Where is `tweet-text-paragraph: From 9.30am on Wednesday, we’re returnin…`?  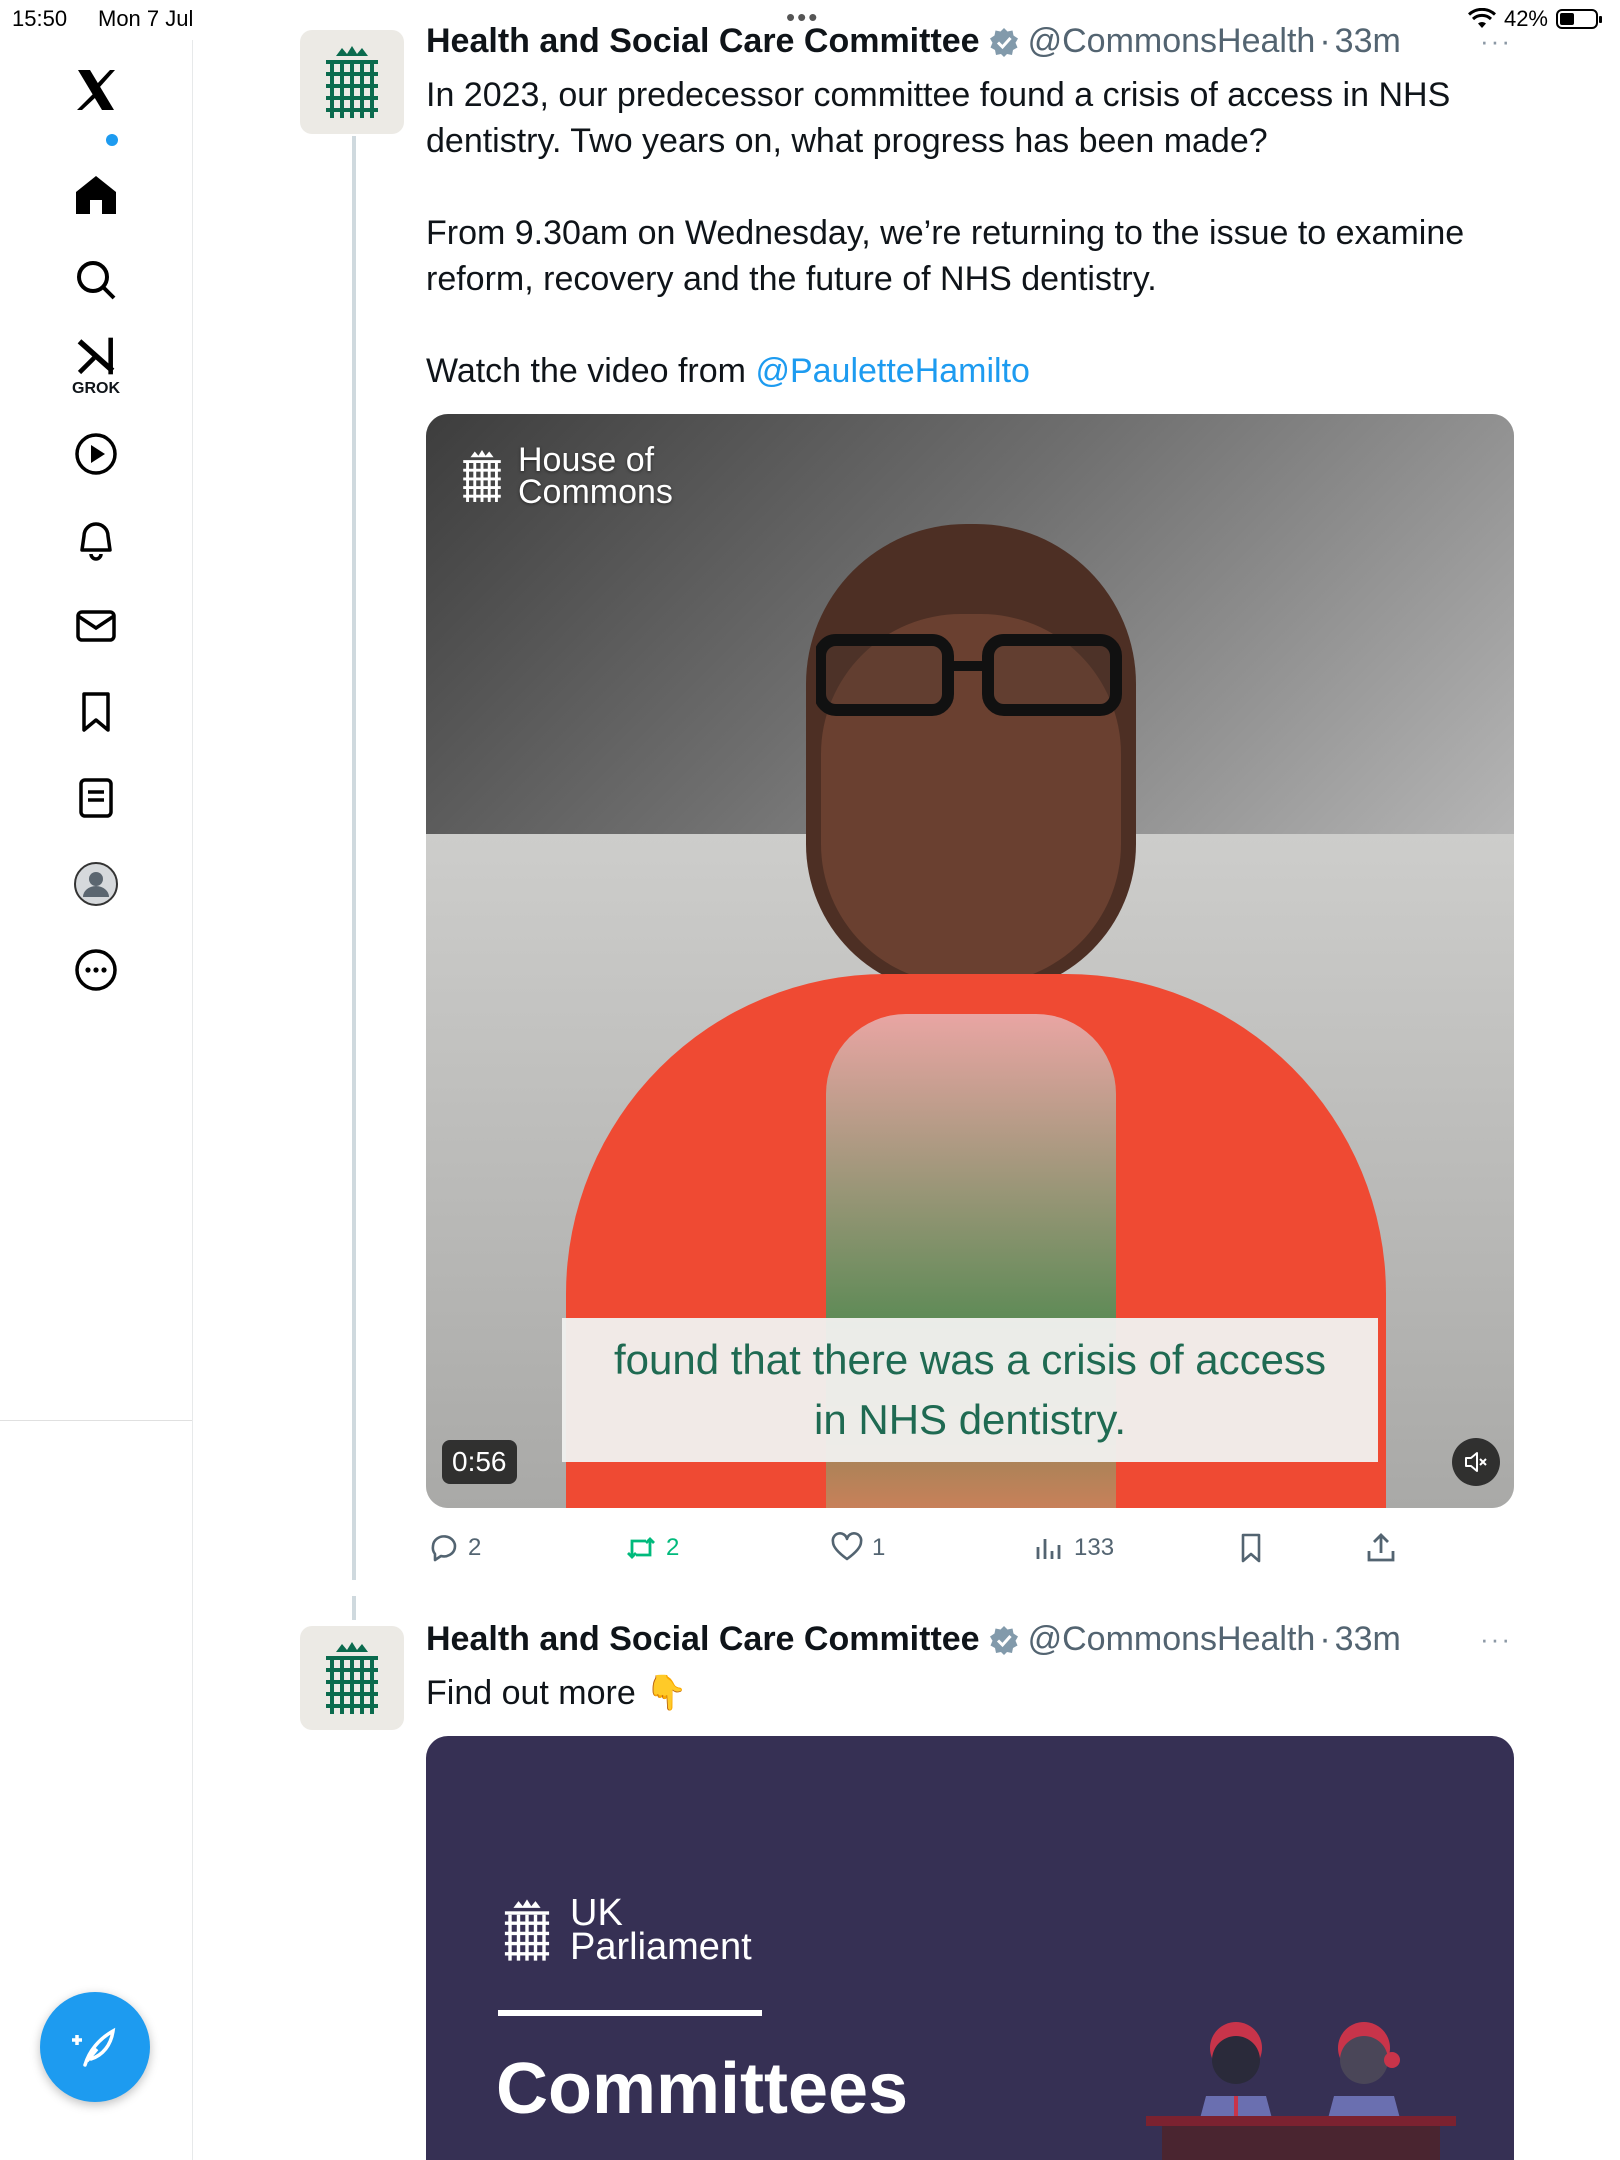
tweet-text-paragraph: From 9.30am on Wednesday, we’re returnin… is located at coordinates (945, 256).